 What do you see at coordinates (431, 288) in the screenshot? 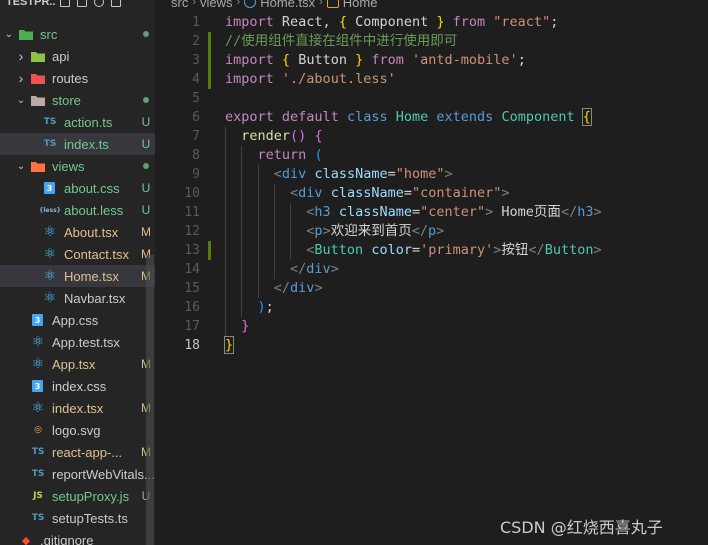
I see `code-line: 15 </div>` at bounding box center [431, 288].